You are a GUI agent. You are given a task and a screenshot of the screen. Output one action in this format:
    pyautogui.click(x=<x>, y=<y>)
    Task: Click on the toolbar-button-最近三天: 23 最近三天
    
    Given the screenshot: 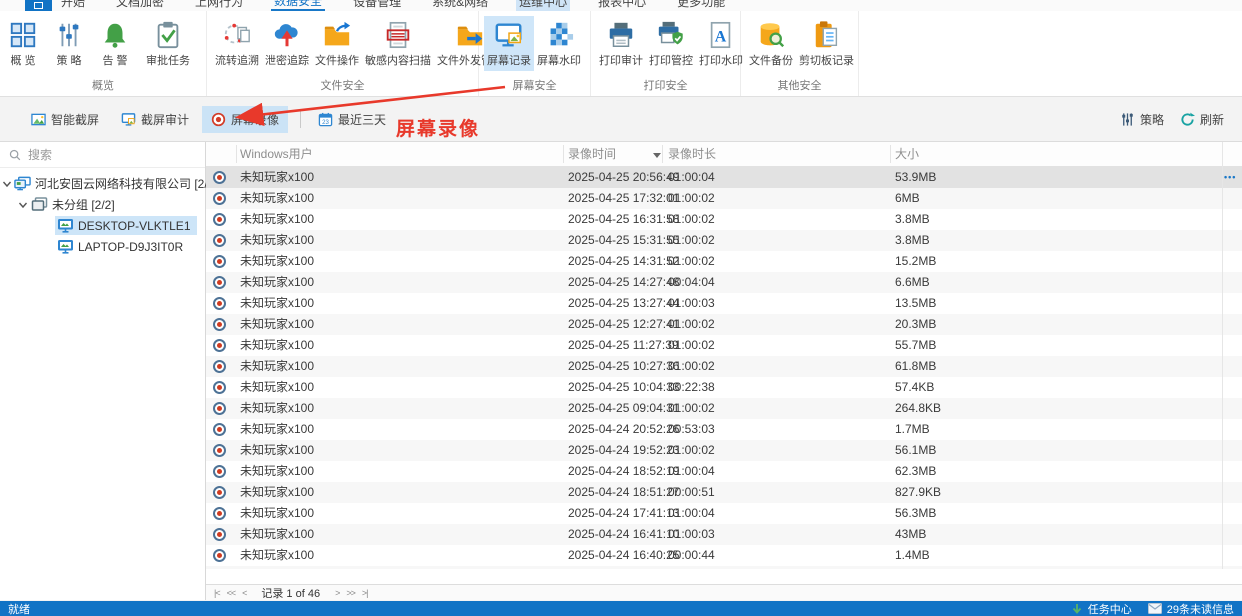 What is the action you would take?
    pyautogui.click(x=352, y=119)
    